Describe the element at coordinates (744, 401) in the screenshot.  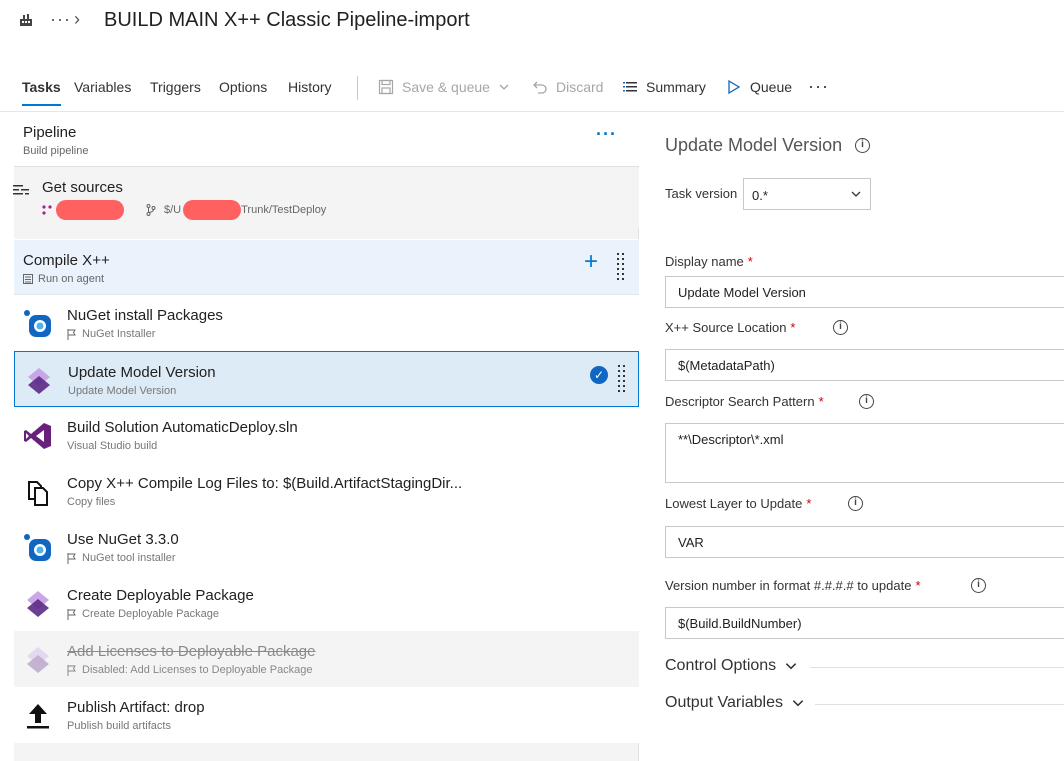
I see `descriptor-pattern-label: Descriptor Search Pattern *` at that location.